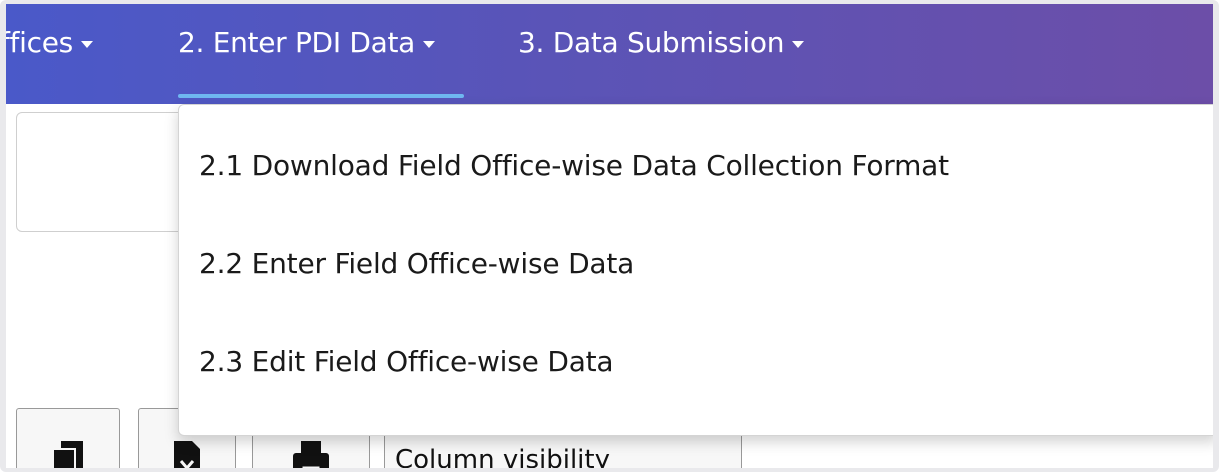 The width and height of the screenshot is (1219, 472). I want to click on dropdown-item-edit-data: 2.3 Edit Field Office-wise Data, so click(406, 361).